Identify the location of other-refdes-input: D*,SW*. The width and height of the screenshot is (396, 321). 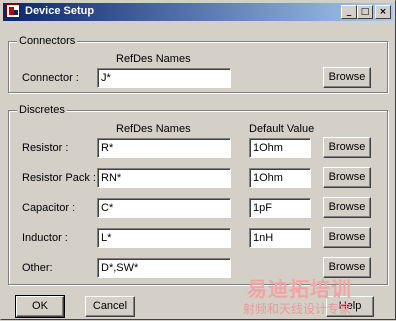
(164, 268).